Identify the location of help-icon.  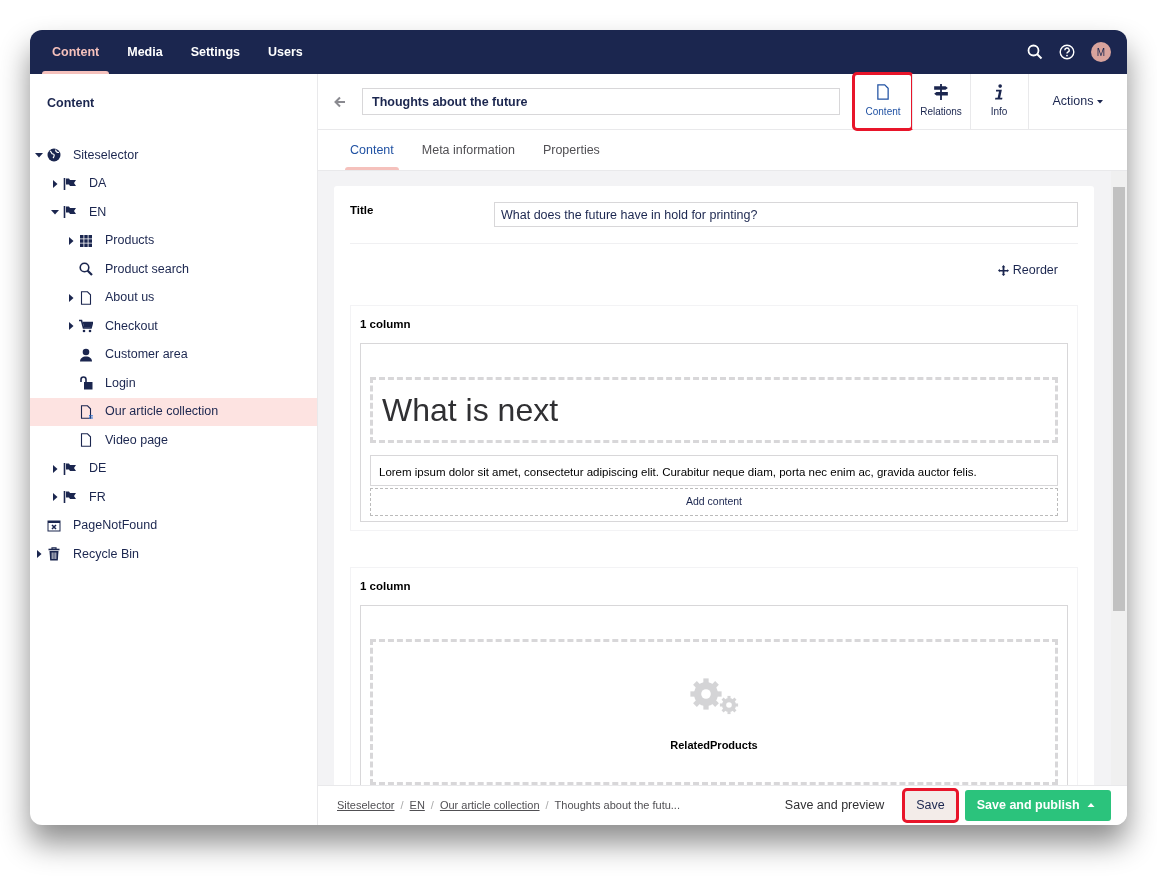
(1067, 52).